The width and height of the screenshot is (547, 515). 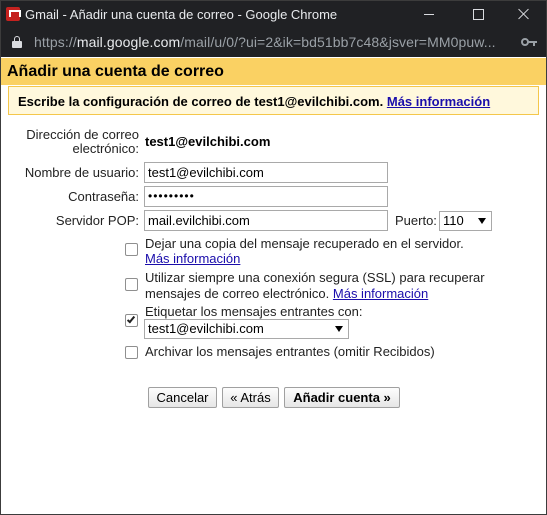 What do you see at coordinates (342, 397) in the screenshot?
I see `add-account-button: Añadir cuenta »` at bounding box center [342, 397].